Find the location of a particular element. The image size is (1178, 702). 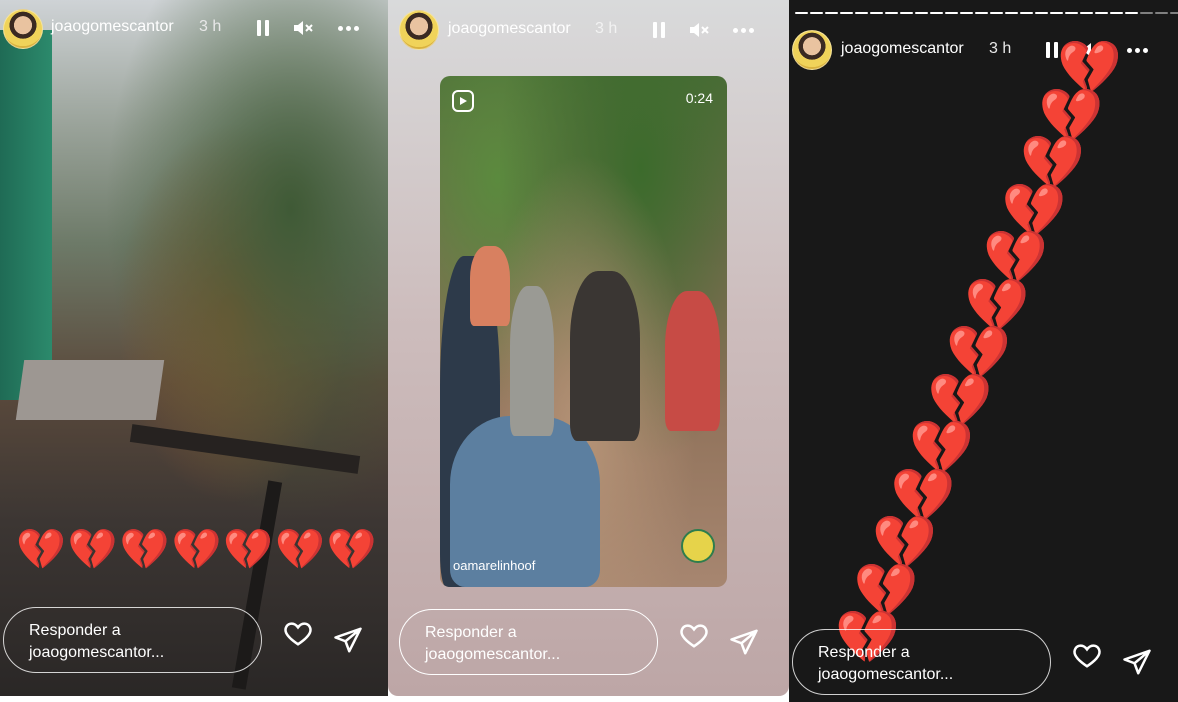

broken-hearts-row: 💔 💔 💔 💔 💔 💔 💔 is located at coordinates (196, 550).